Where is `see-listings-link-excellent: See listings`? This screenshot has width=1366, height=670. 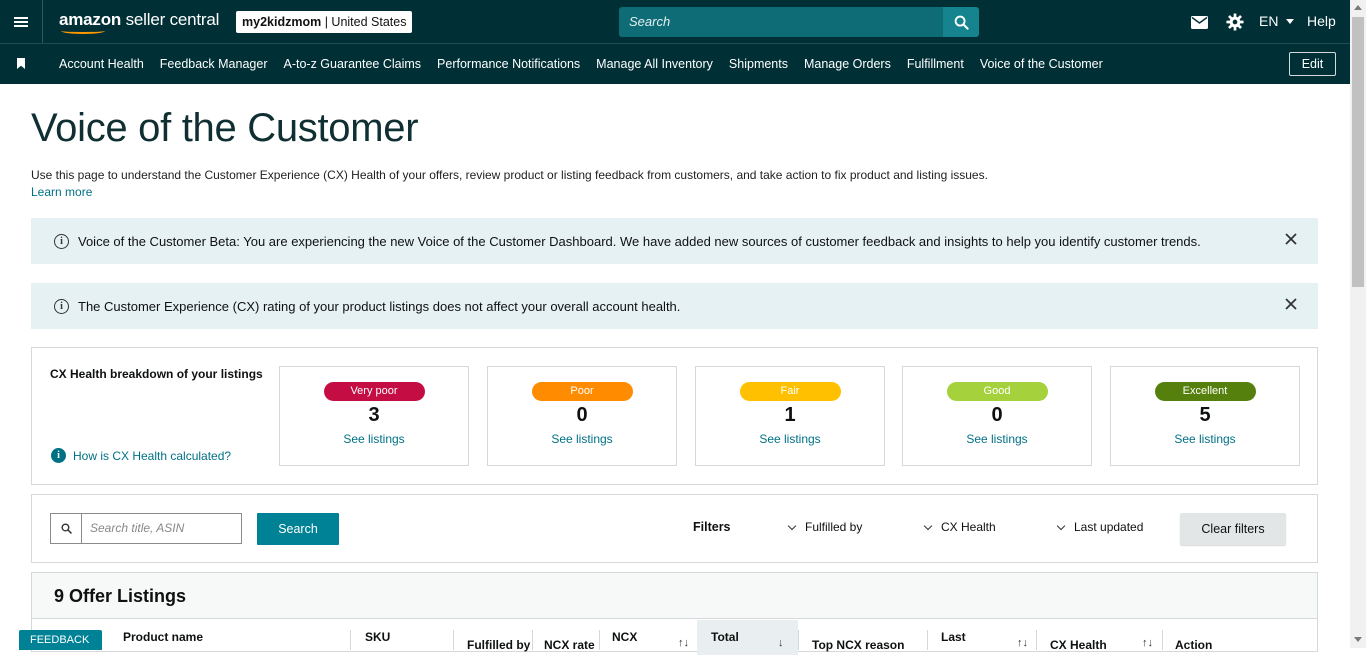 see-listings-link-excellent: See listings is located at coordinates (1205, 439).